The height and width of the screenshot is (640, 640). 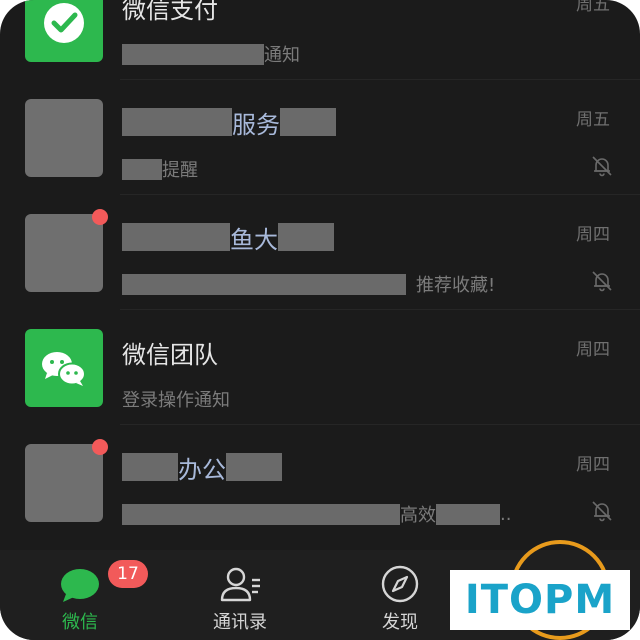 I want to click on tab-label: 通讯录, so click(x=240, y=622).